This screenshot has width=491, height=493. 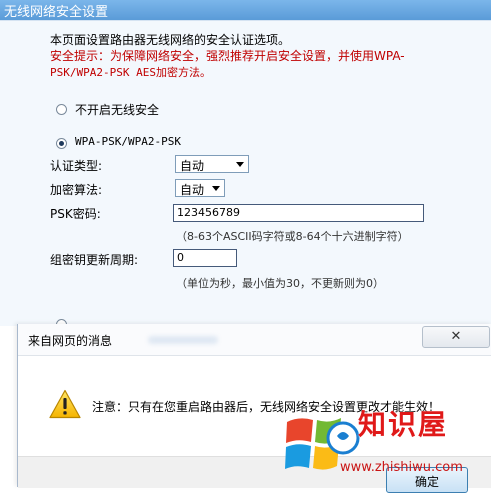 I want to click on dialog-title: 来自网页的消息, so click(x=70, y=341).